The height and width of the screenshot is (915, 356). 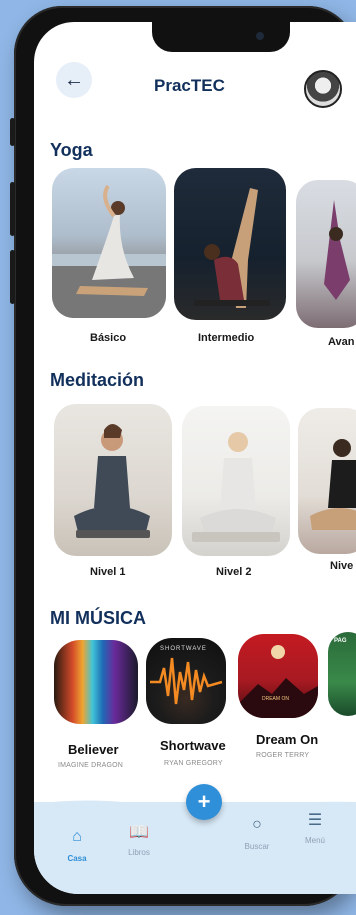 What do you see at coordinates (314, 840) in the screenshot?
I see `nav-label: Menú` at bounding box center [314, 840].